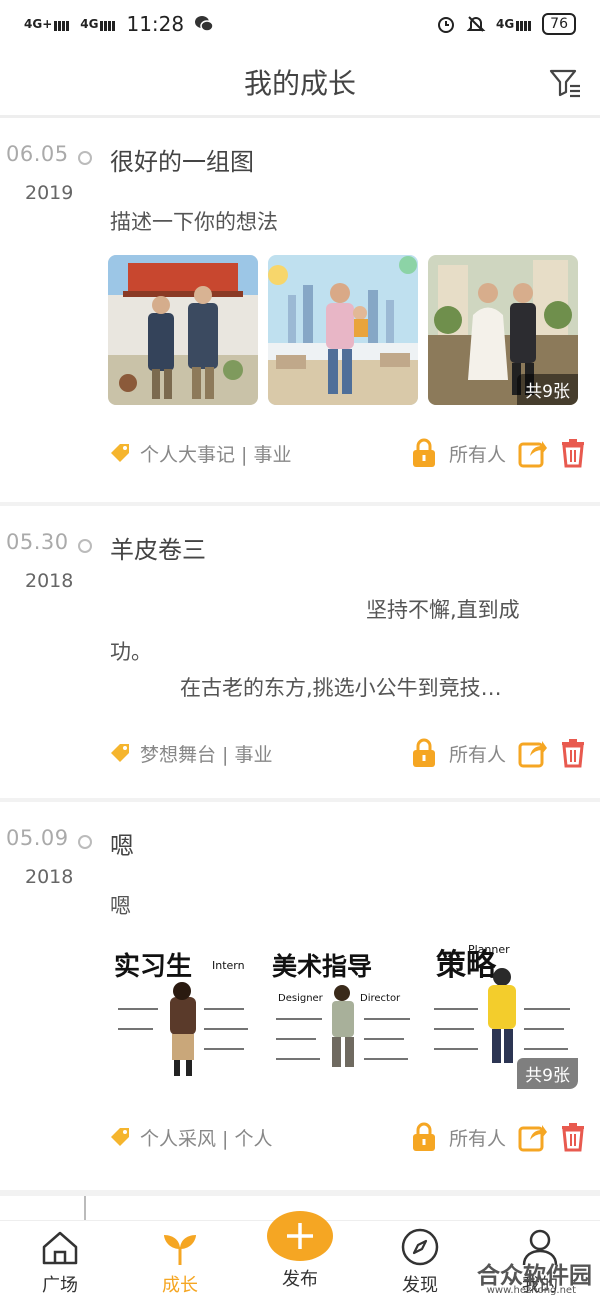 The width and height of the screenshot is (600, 1301). What do you see at coordinates (122, 846) in the screenshot?
I see `post-title: 嗯` at bounding box center [122, 846].